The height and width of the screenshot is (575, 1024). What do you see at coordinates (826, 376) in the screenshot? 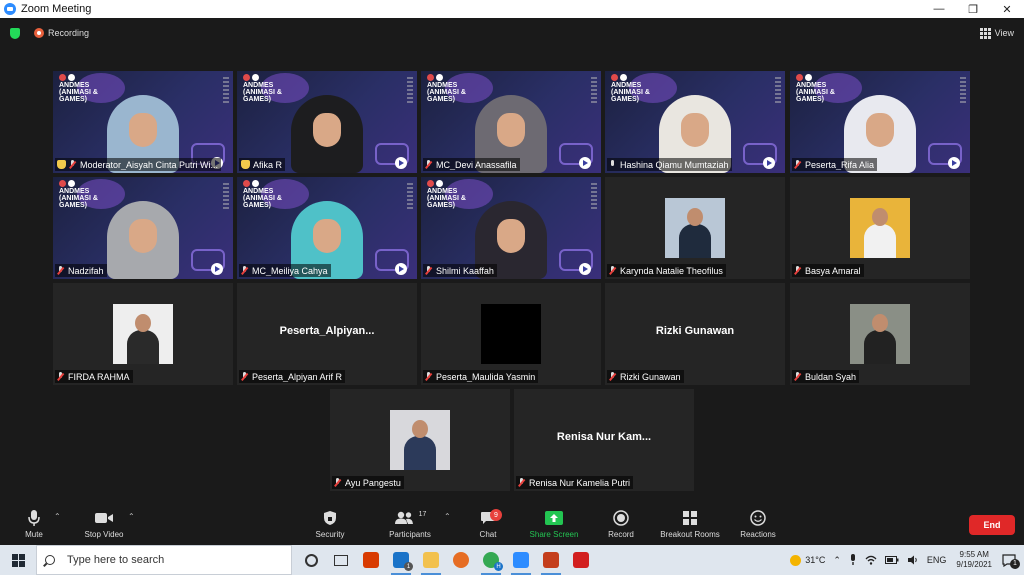
I see `participant-name-label: Buldan Syah` at bounding box center [826, 376].